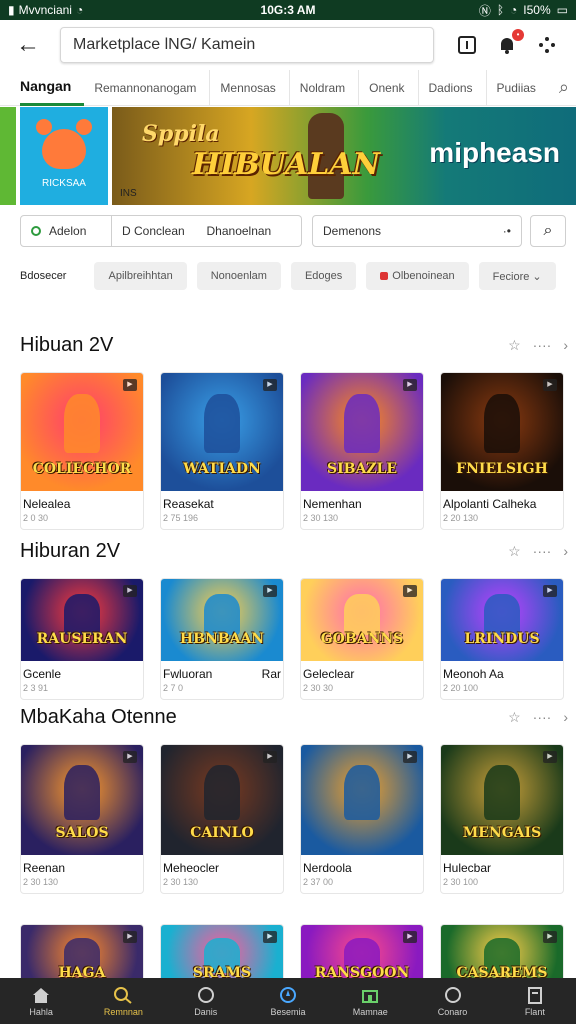 The height and width of the screenshot is (1024, 576). Describe the element at coordinates (548, 231) in the screenshot. I see `filter-search-button: ⌕` at that location.